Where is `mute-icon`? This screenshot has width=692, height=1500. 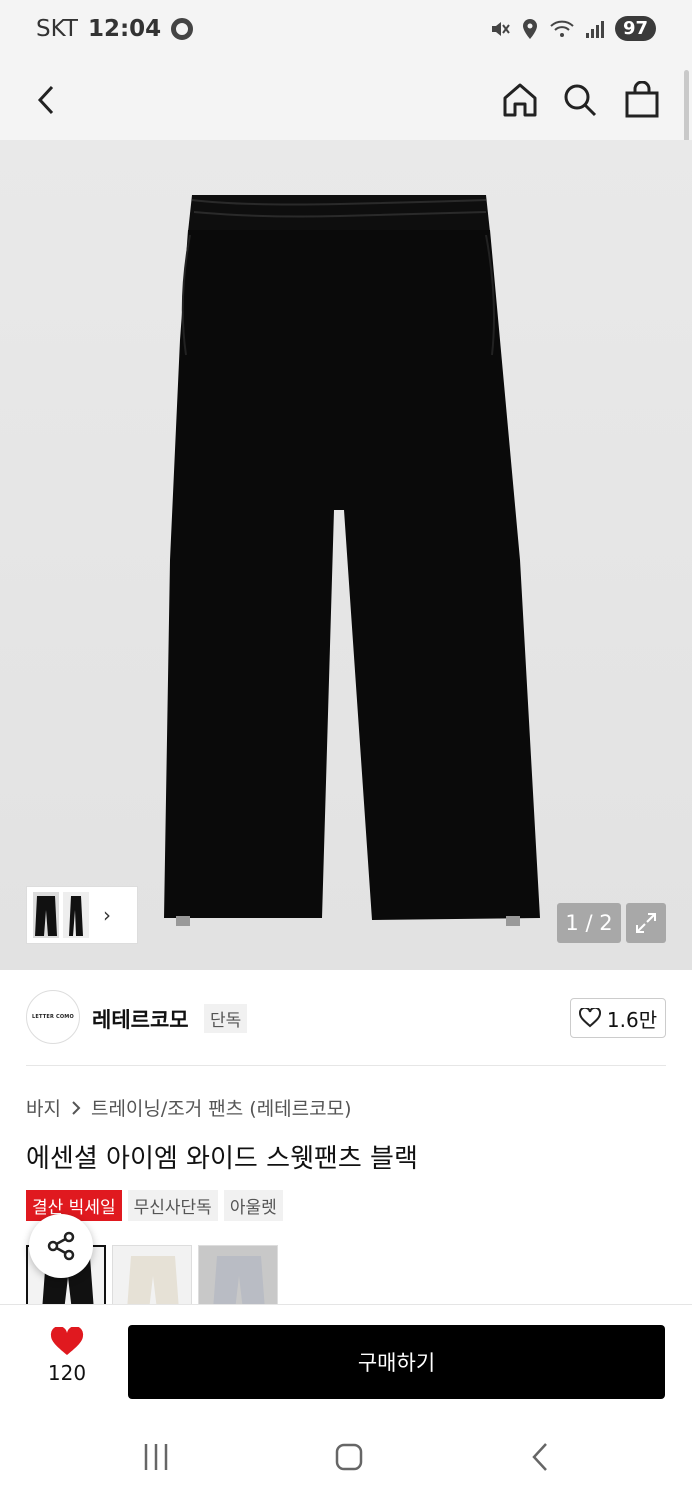 mute-icon is located at coordinates (500, 28).